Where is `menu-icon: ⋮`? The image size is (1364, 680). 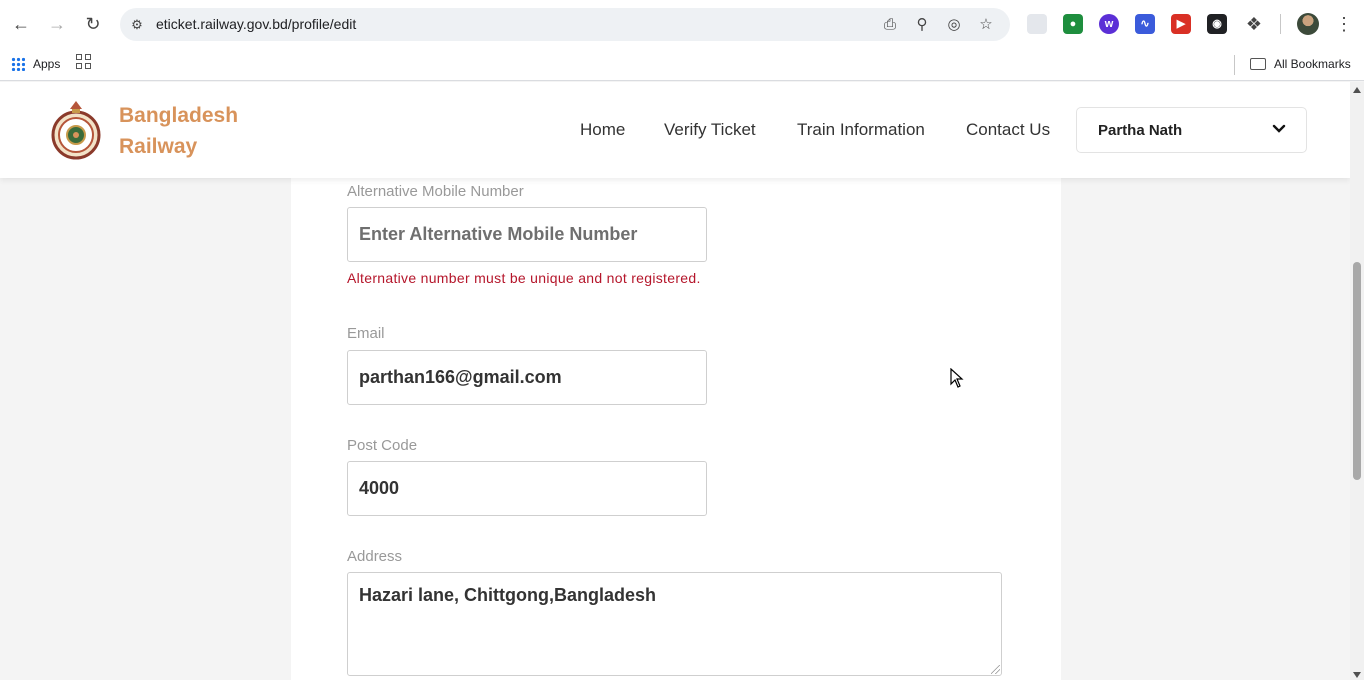
menu-icon: ⋮ is located at coordinates (1344, 24).